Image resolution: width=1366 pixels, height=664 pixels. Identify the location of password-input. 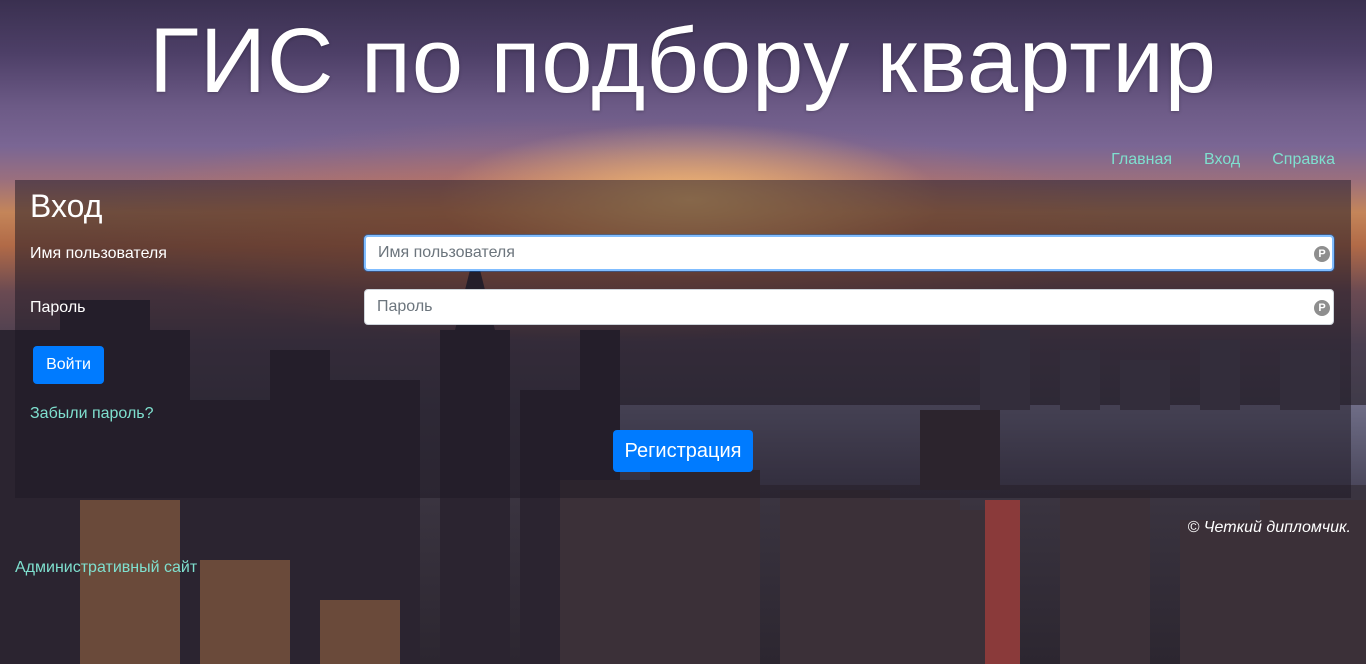
(849, 307).